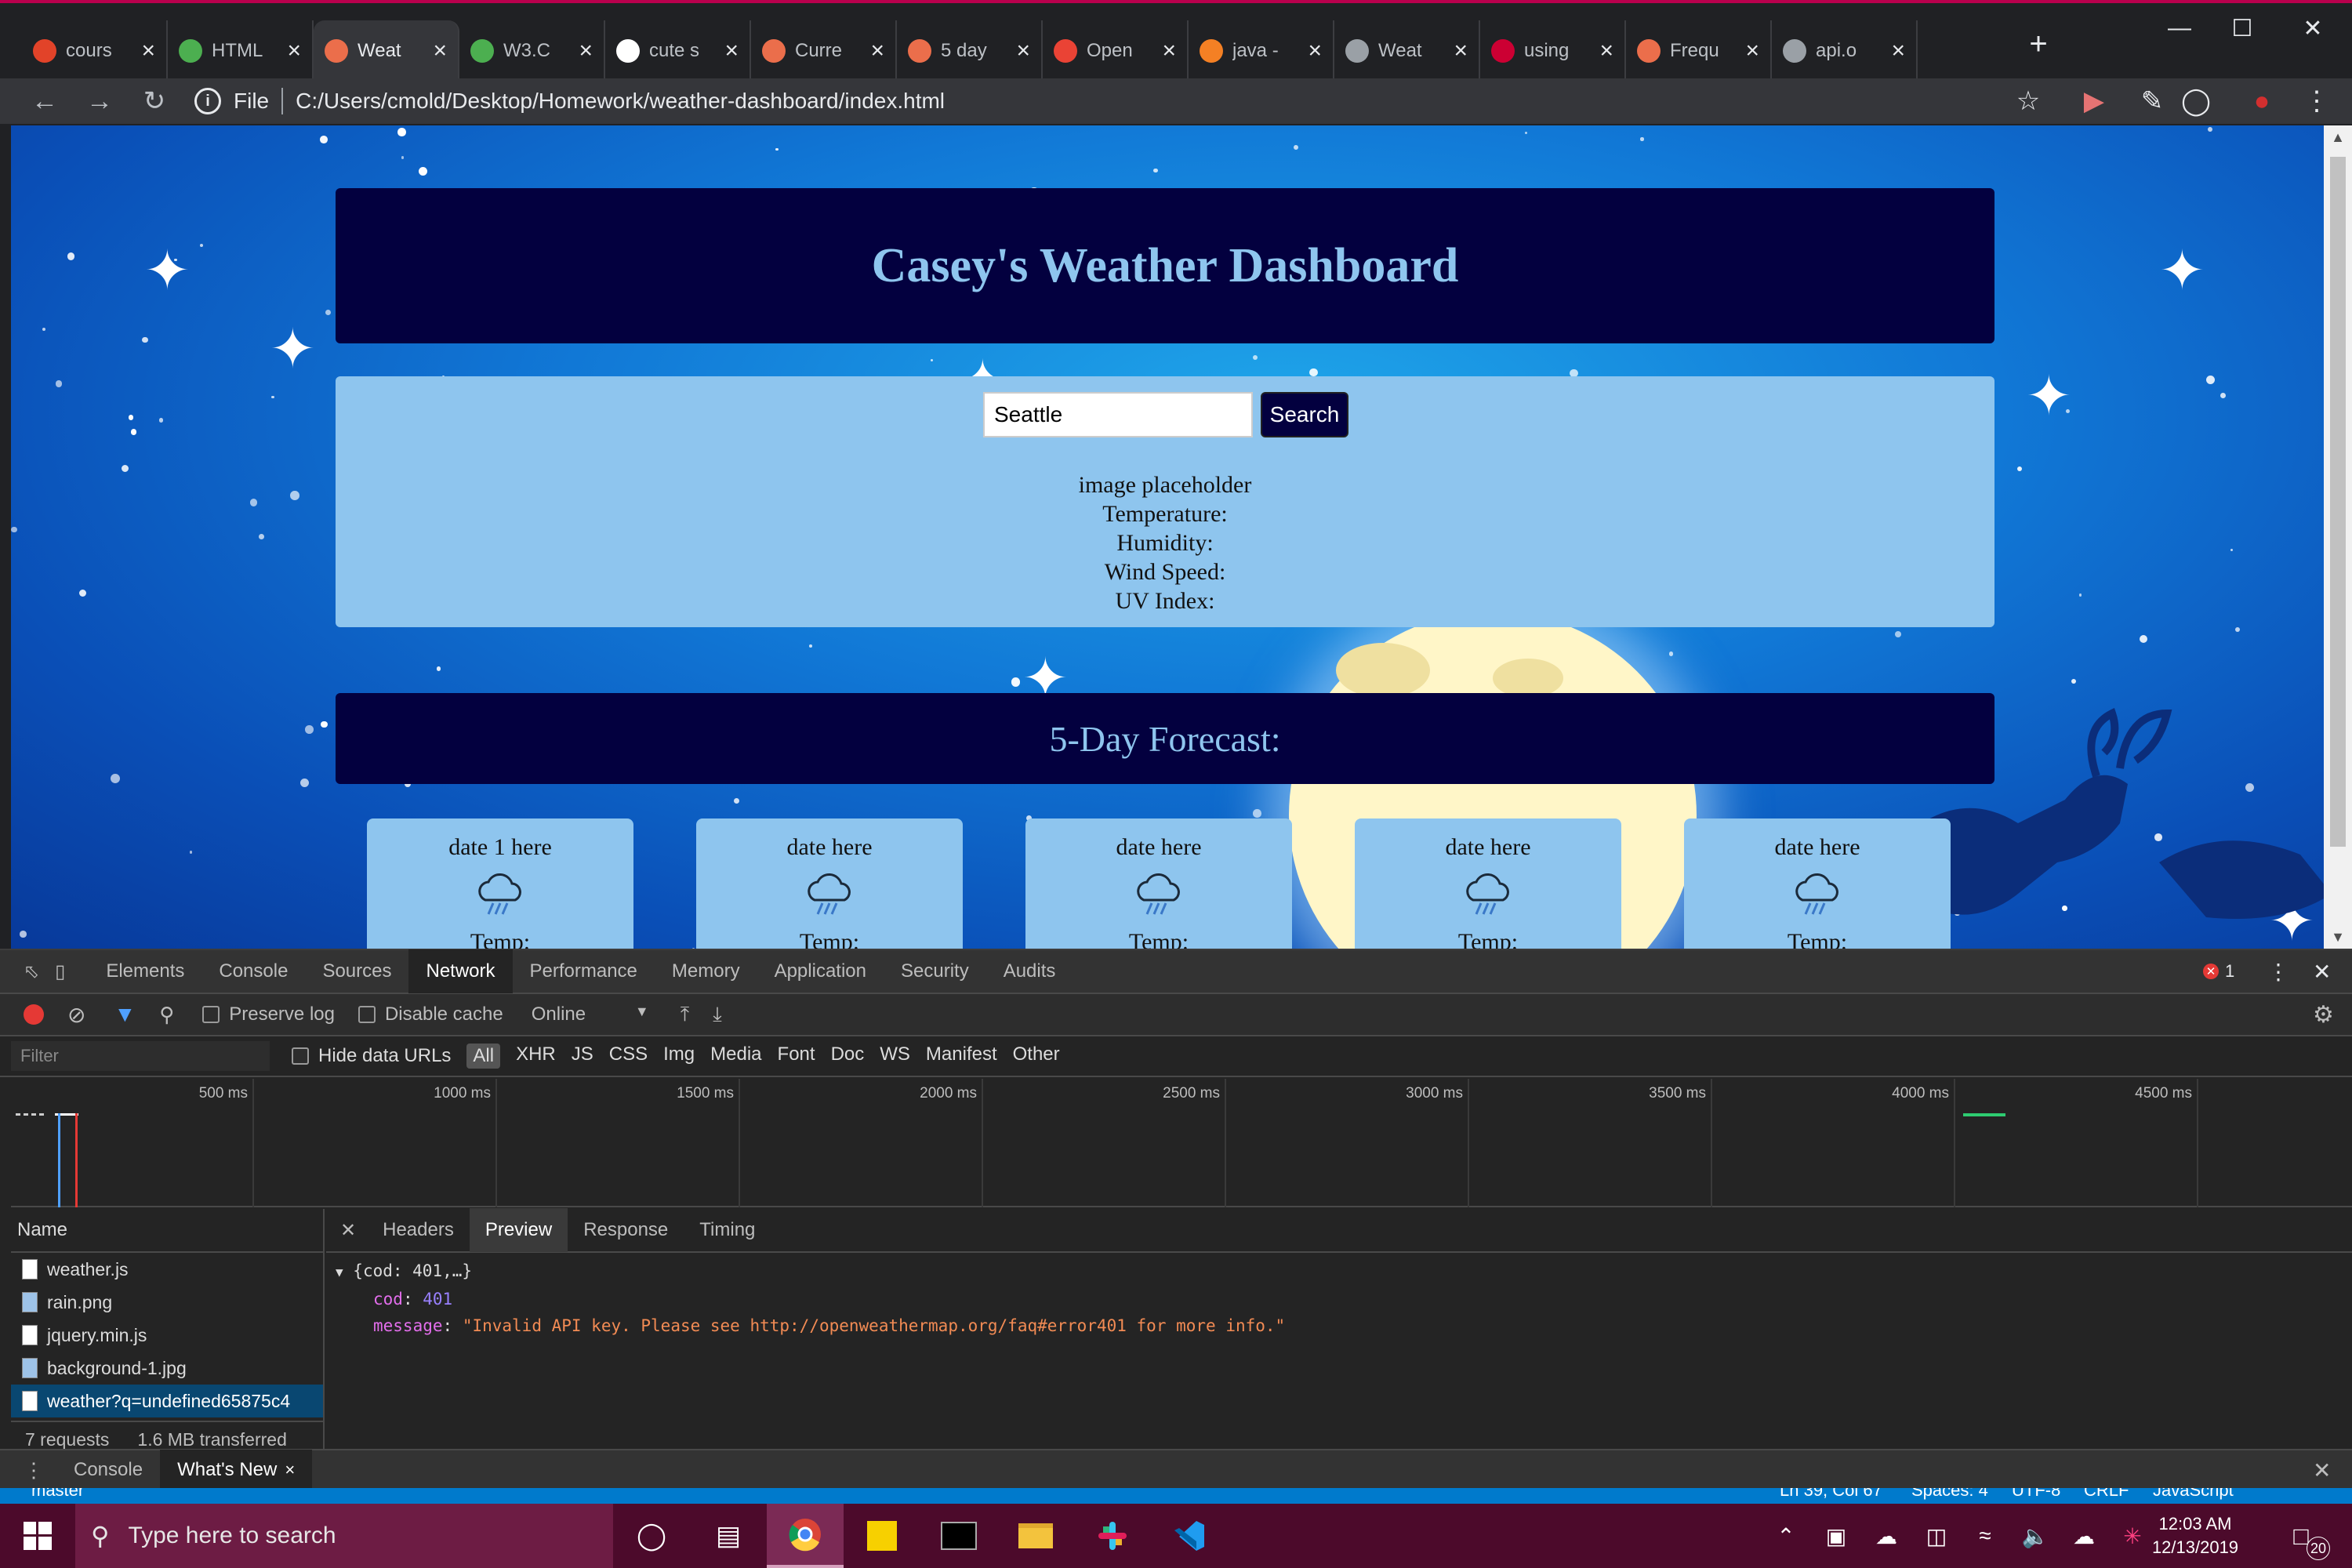  I want to click on extension-eyedropper-icon: ✎, so click(2152, 102).